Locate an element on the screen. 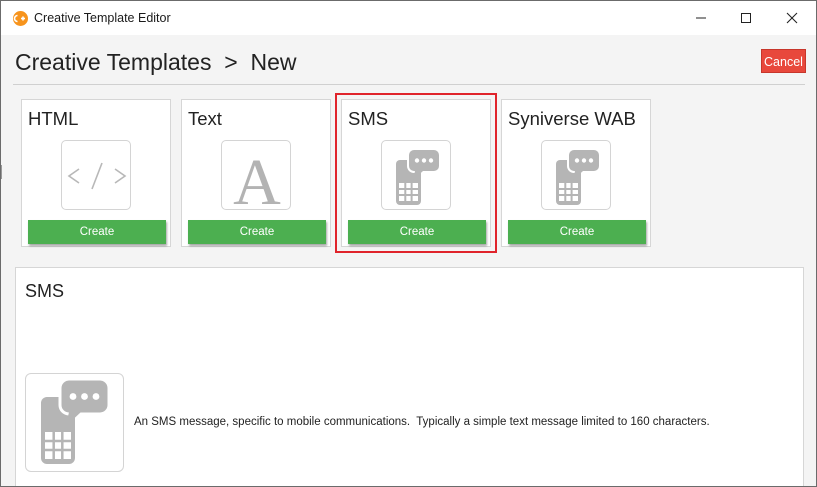 The width and height of the screenshot is (817, 487). template-tile-text: Text A Create is located at coordinates (256, 173).